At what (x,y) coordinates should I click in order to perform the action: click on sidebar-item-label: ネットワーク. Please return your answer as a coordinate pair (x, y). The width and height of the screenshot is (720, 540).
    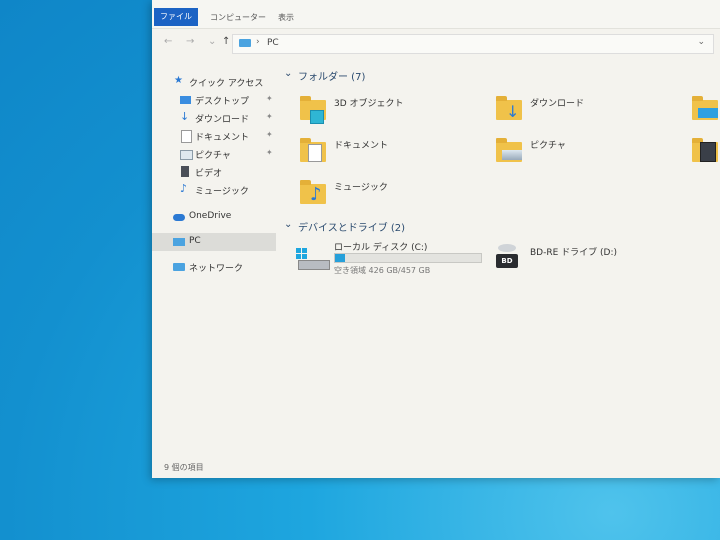
    Looking at the image, I should click on (216, 269).